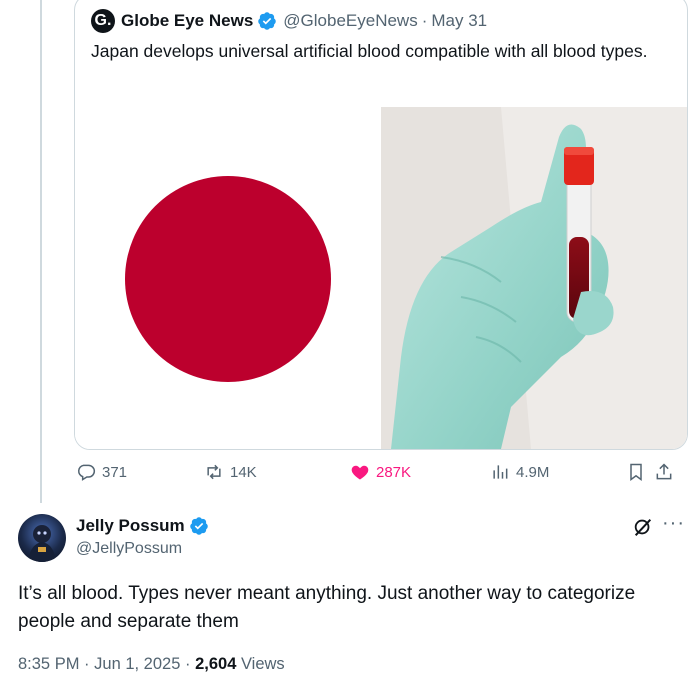 This screenshot has width=700, height=687. Describe the element at coordinates (87, 472) in the screenshot. I see `reply-icon` at that location.